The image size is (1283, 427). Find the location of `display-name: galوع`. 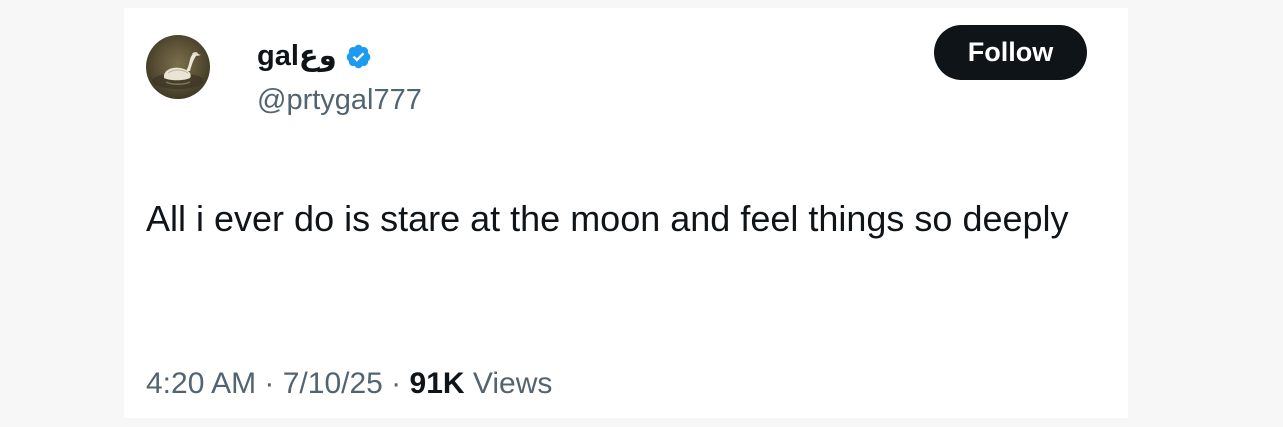

display-name: galوع is located at coordinates (297, 56).